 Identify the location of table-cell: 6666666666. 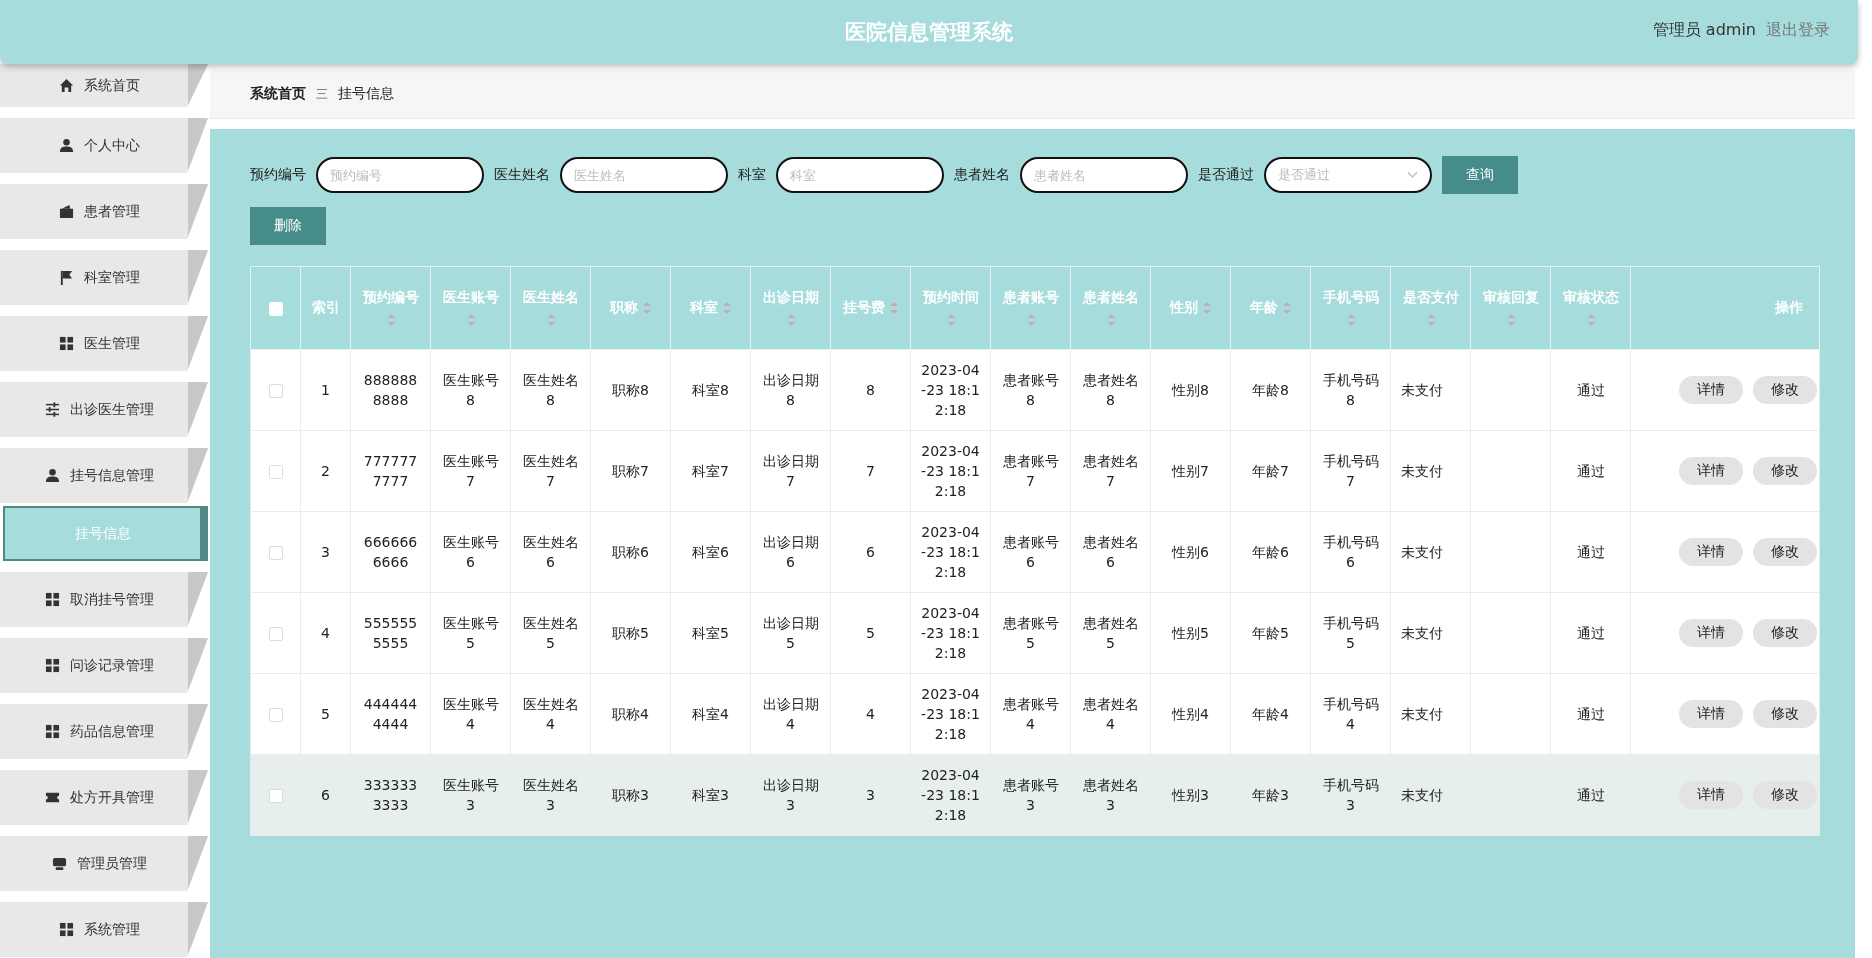
(390, 552).